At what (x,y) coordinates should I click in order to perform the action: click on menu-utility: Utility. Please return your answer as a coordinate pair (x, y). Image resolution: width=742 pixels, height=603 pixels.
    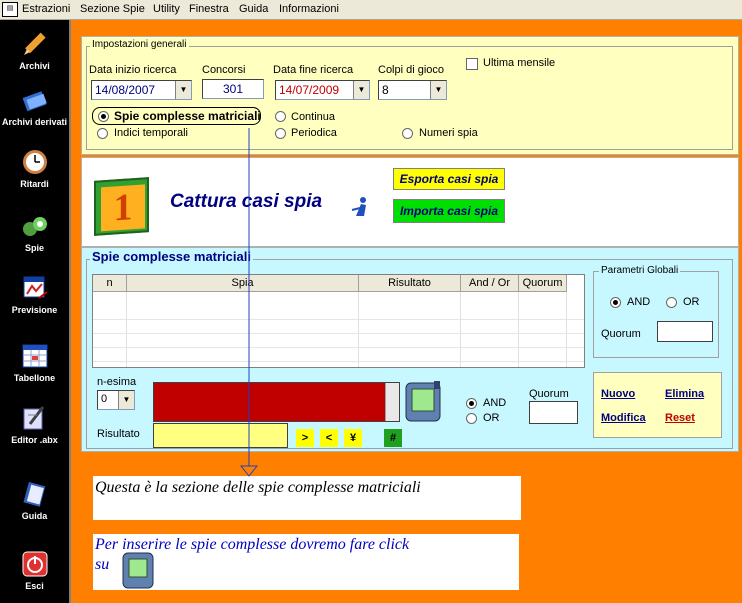
    Looking at the image, I should click on (166, 9).